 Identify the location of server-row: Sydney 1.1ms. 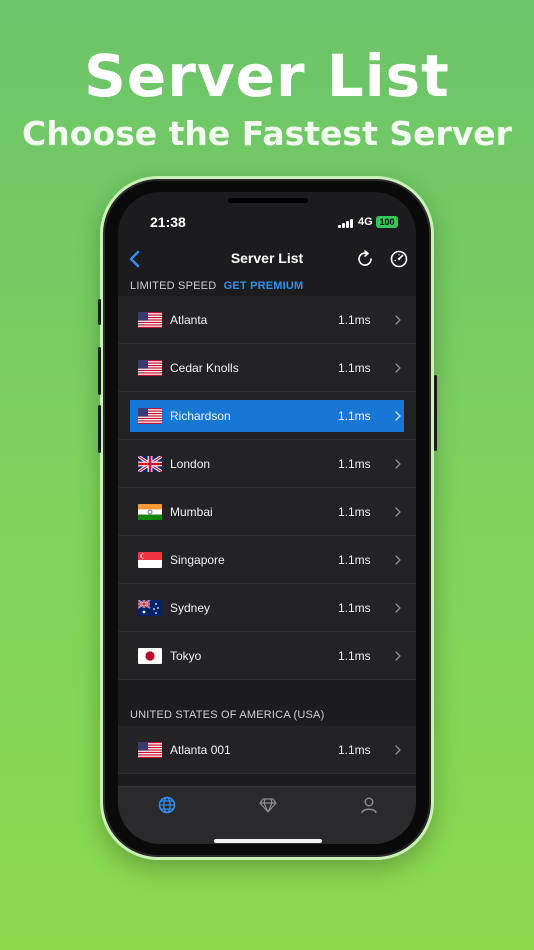
(267, 608).